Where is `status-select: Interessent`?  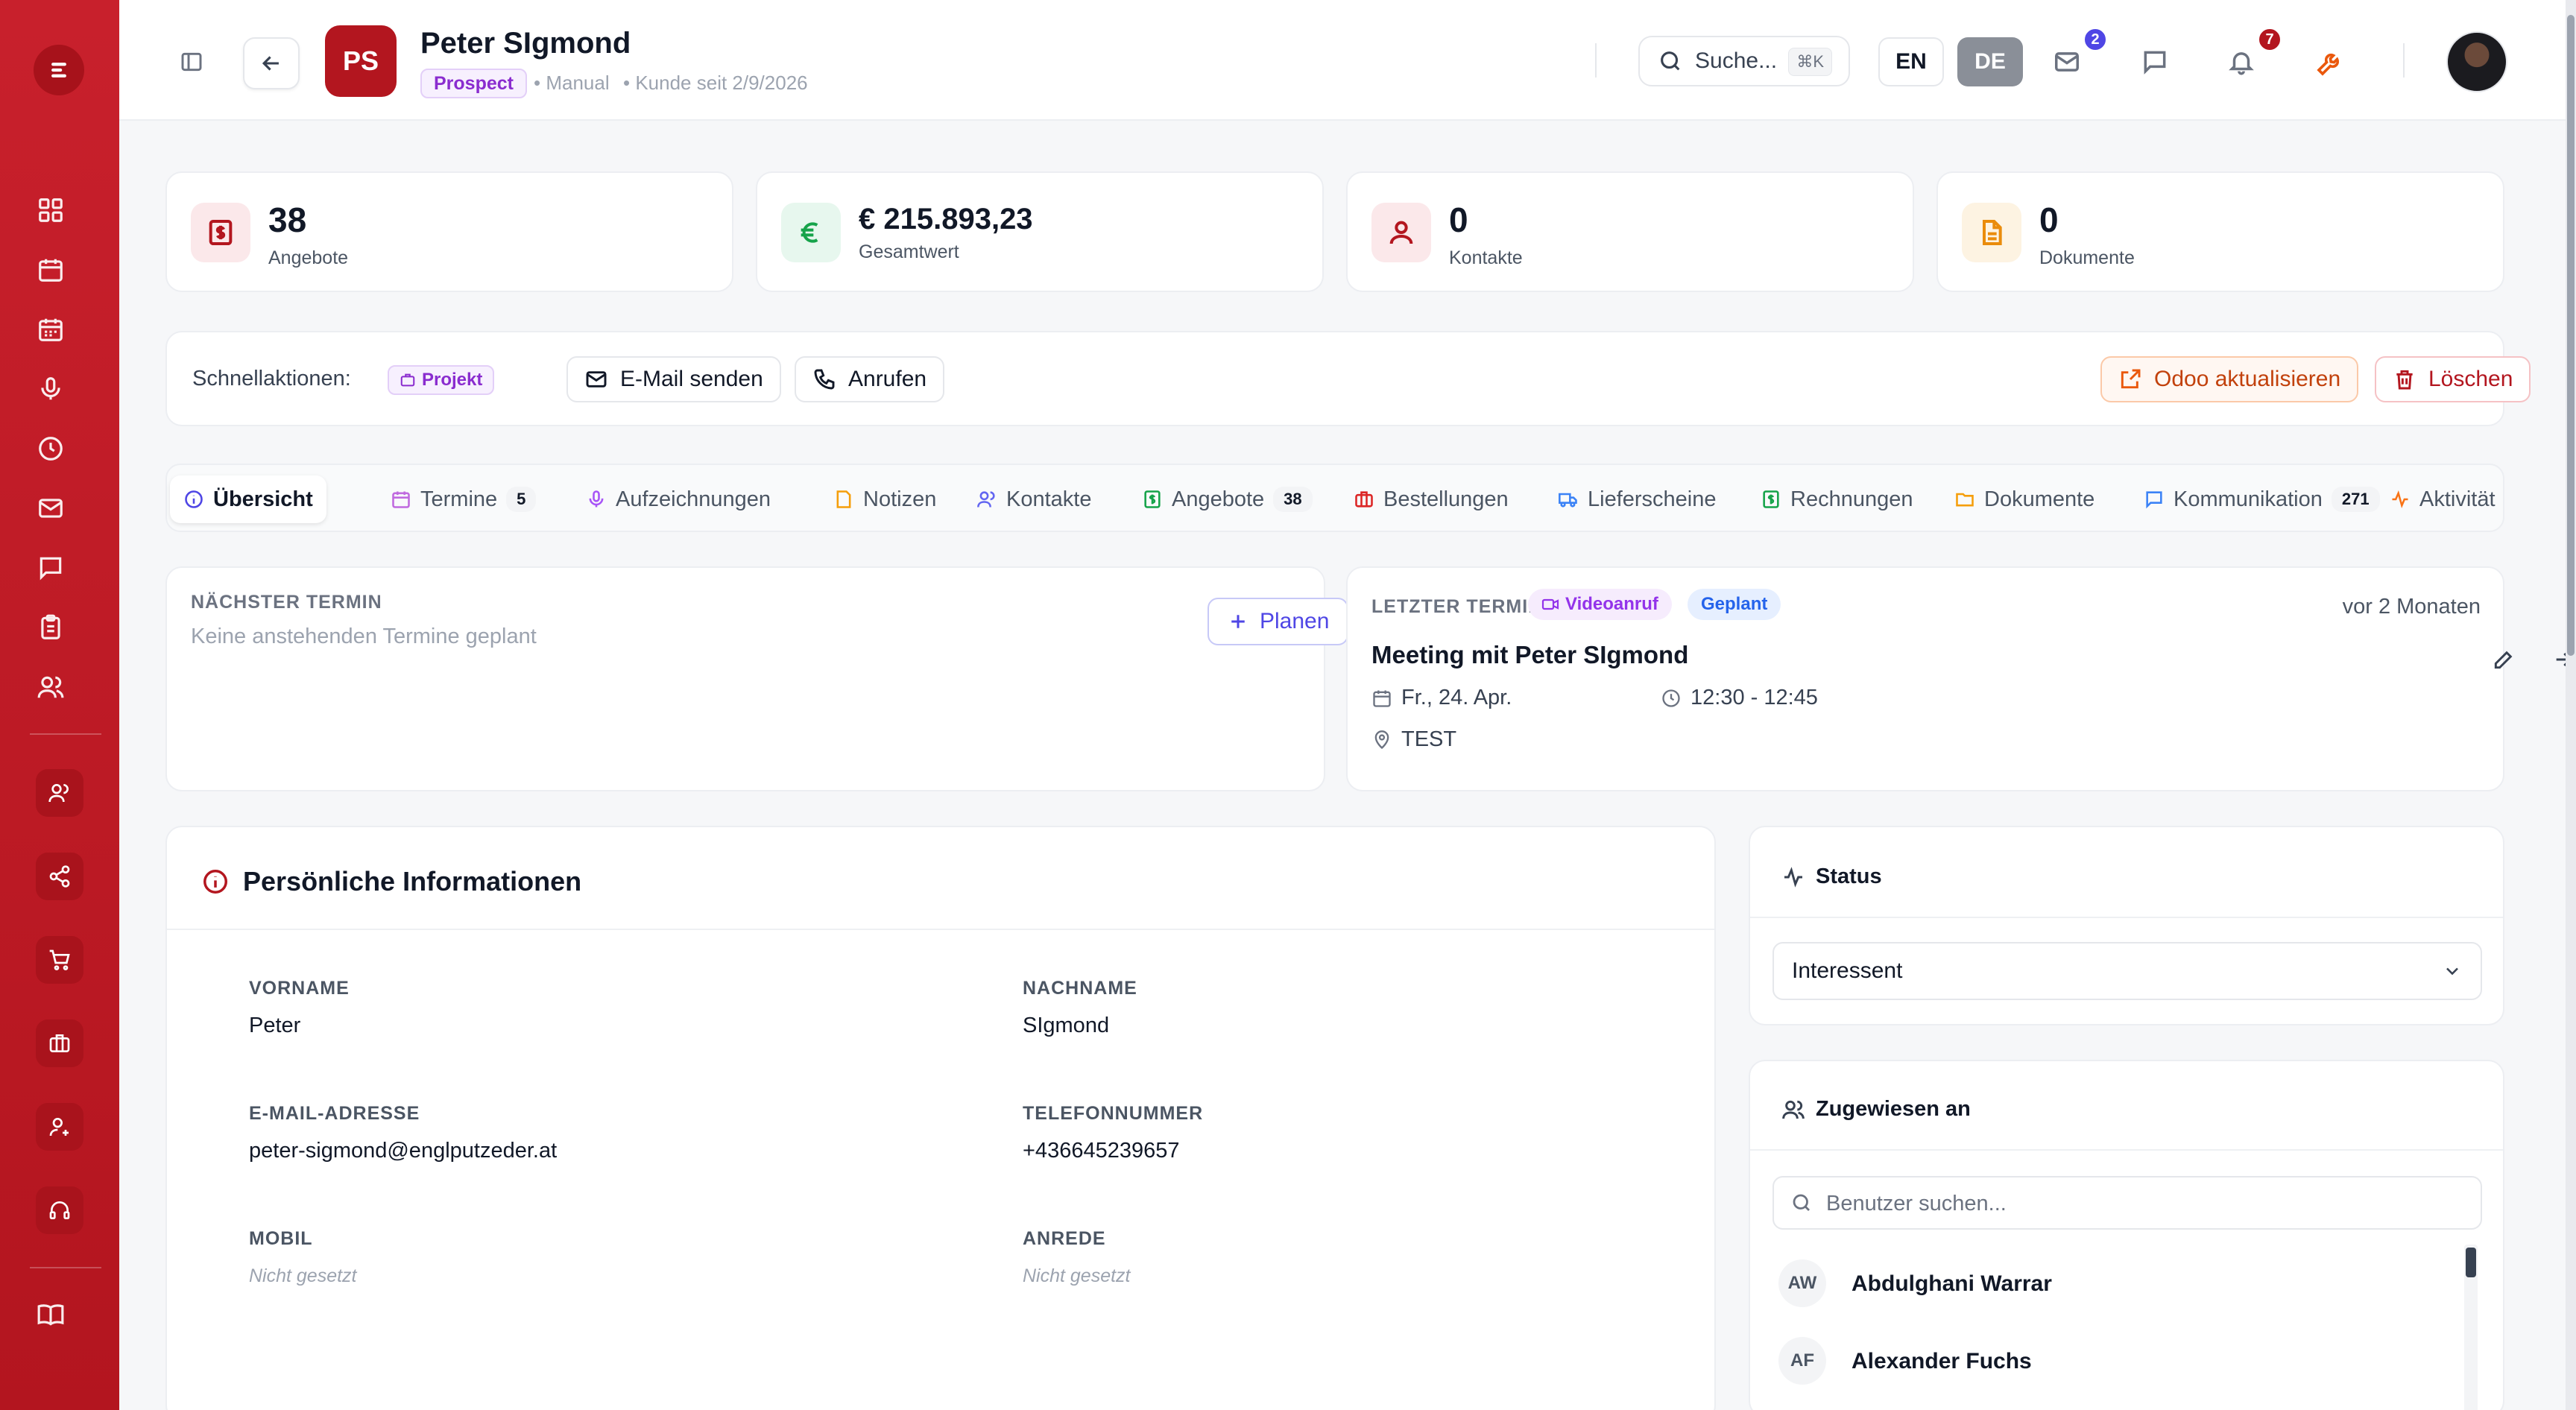
status-select: Interessent is located at coordinates (2127, 971).